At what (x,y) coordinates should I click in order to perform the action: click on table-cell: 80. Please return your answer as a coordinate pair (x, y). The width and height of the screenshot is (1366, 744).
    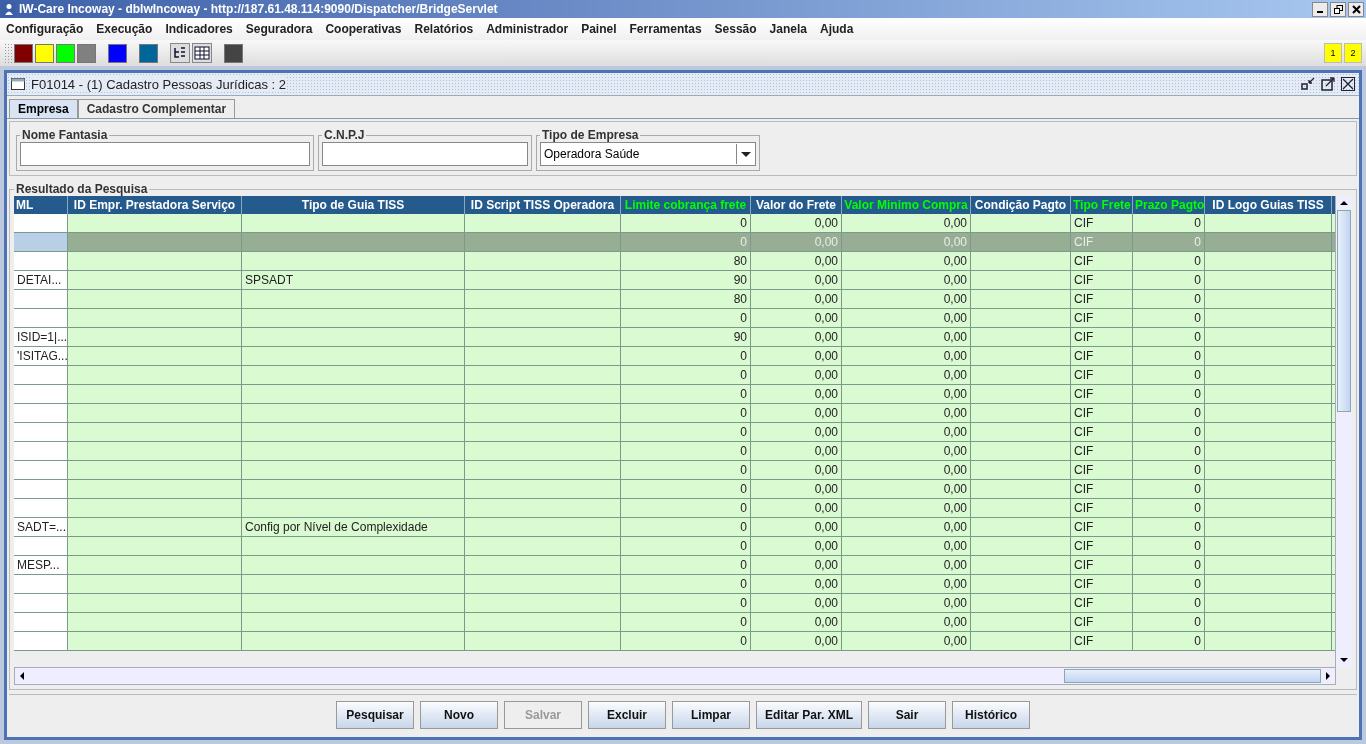
    Looking at the image, I should click on (740, 299).